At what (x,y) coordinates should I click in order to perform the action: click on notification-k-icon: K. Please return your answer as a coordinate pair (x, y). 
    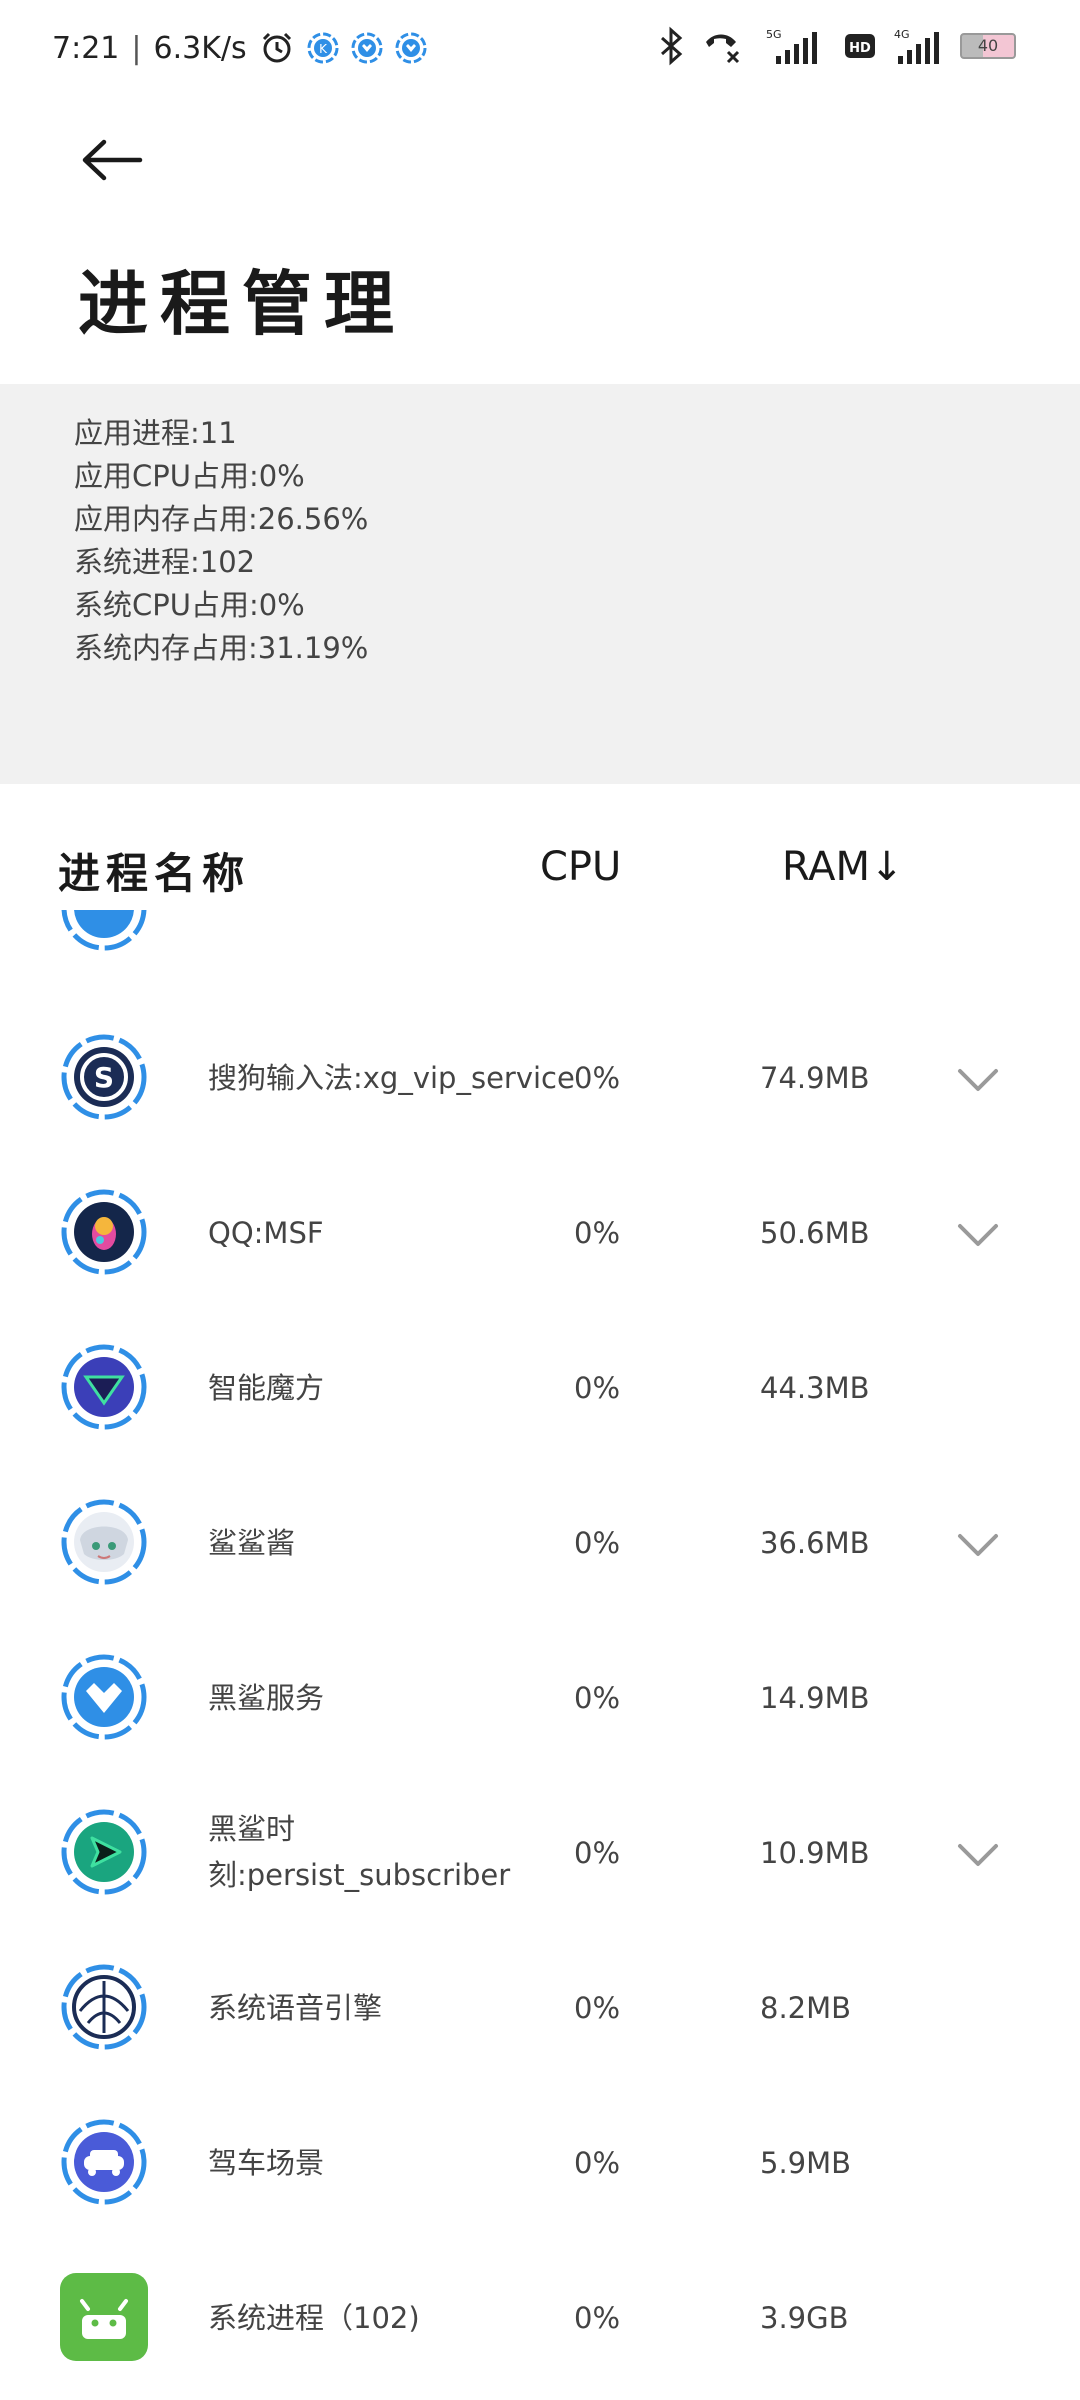
    Looking at the image, I should click on (323, 48).